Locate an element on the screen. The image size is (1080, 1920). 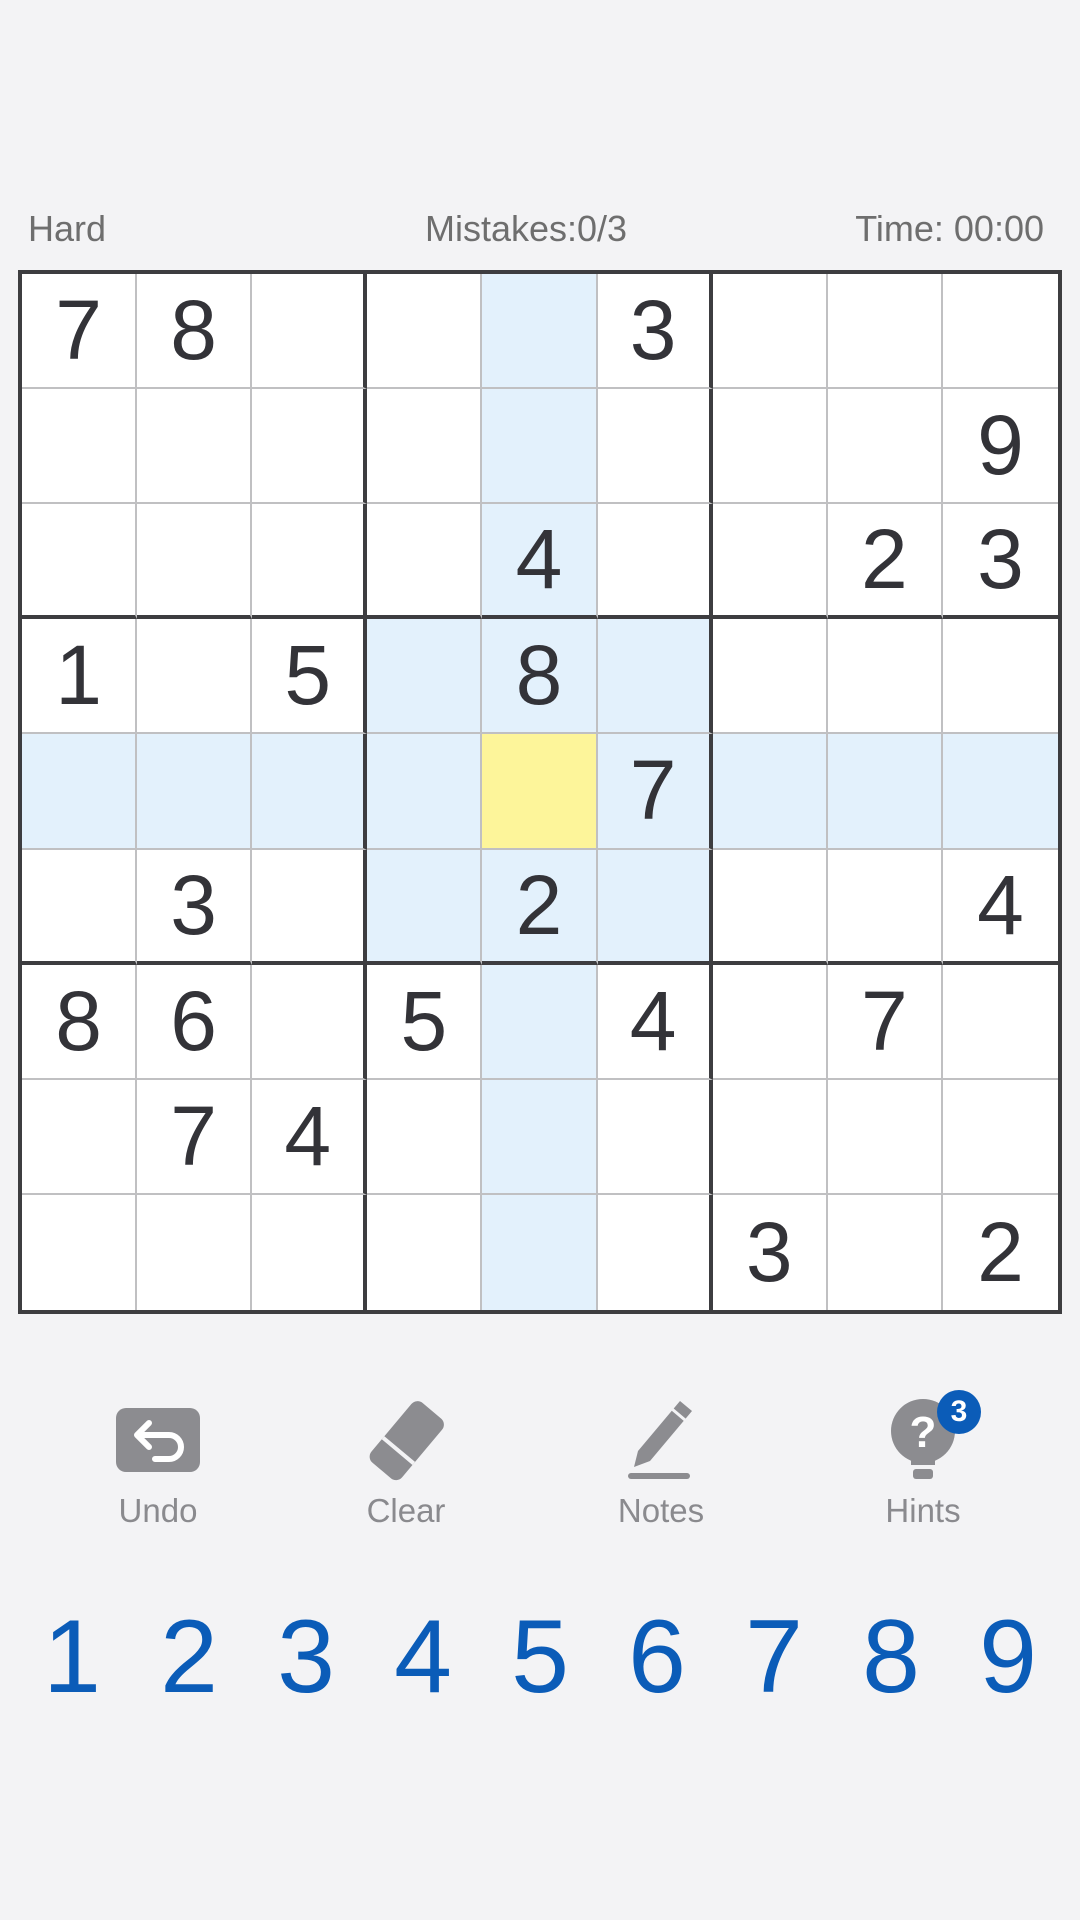
numpad-button-6: 6 is located at coordinates (657, 1657).